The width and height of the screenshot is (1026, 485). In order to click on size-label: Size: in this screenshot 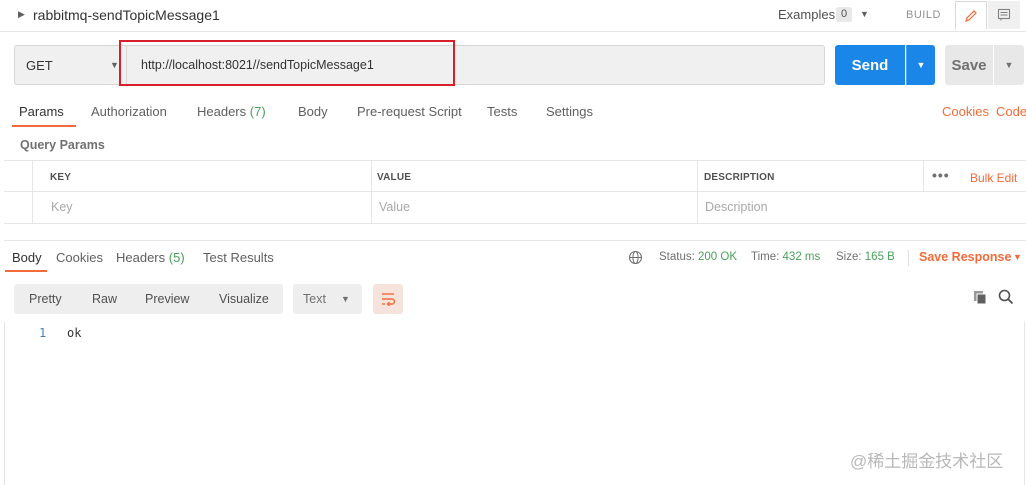, I will do `click(849, 257)`.